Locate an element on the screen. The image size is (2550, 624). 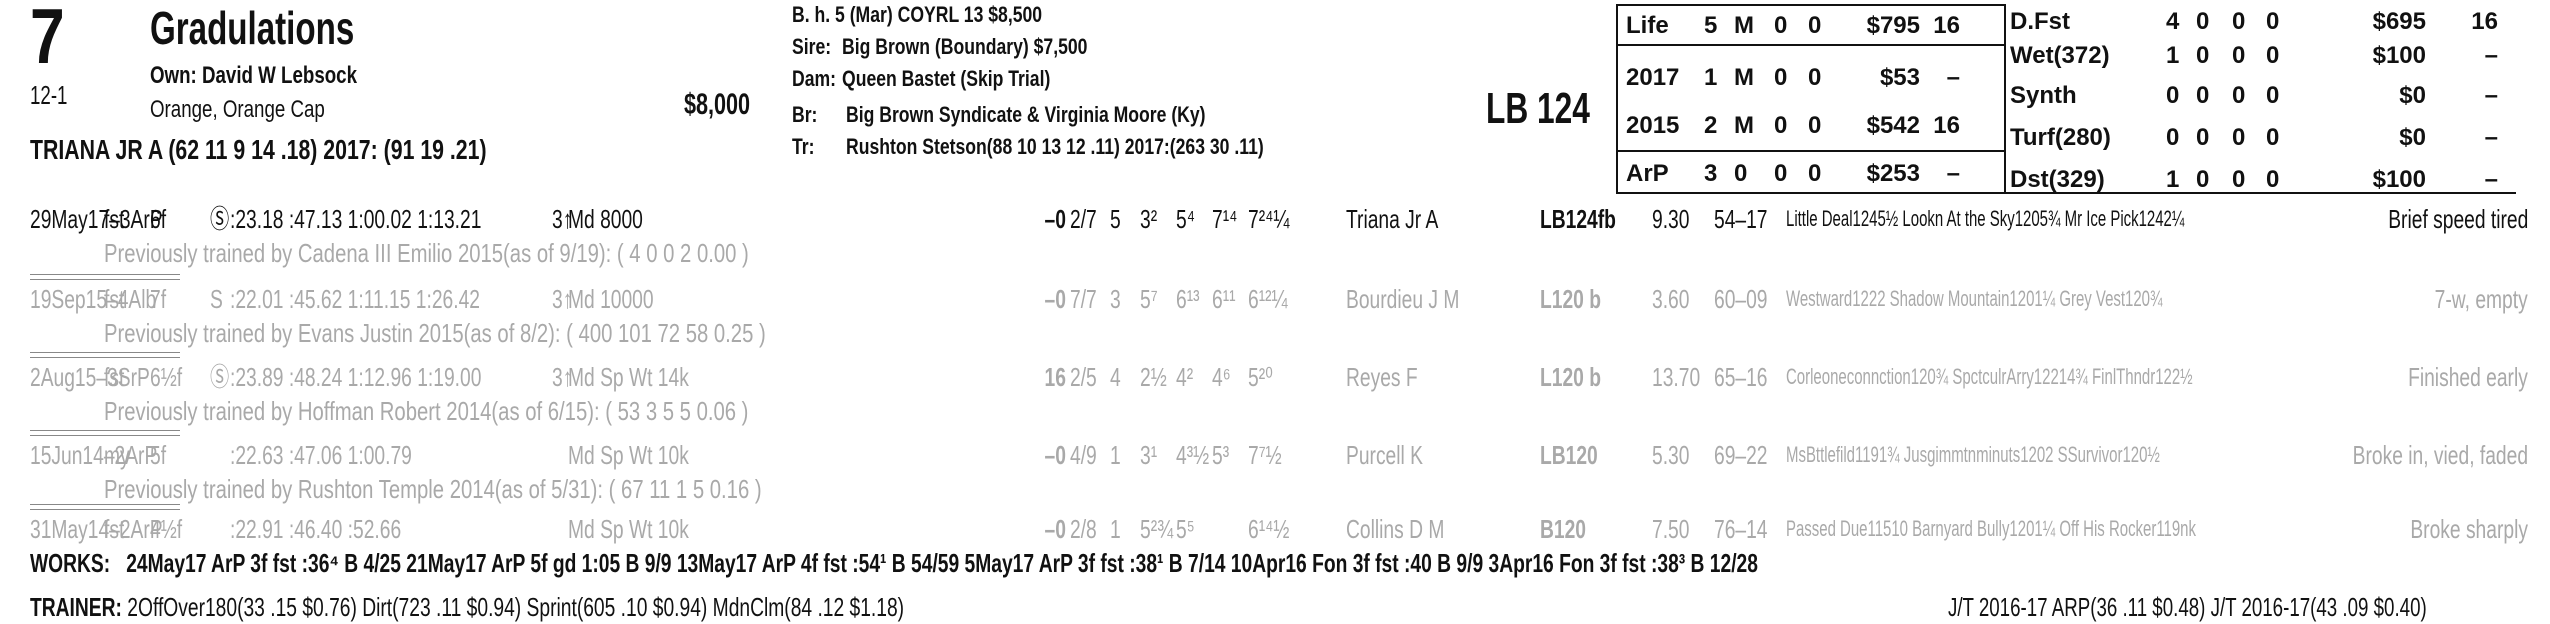
race-odds: 3.60 is located at coordinates (1671, 299).